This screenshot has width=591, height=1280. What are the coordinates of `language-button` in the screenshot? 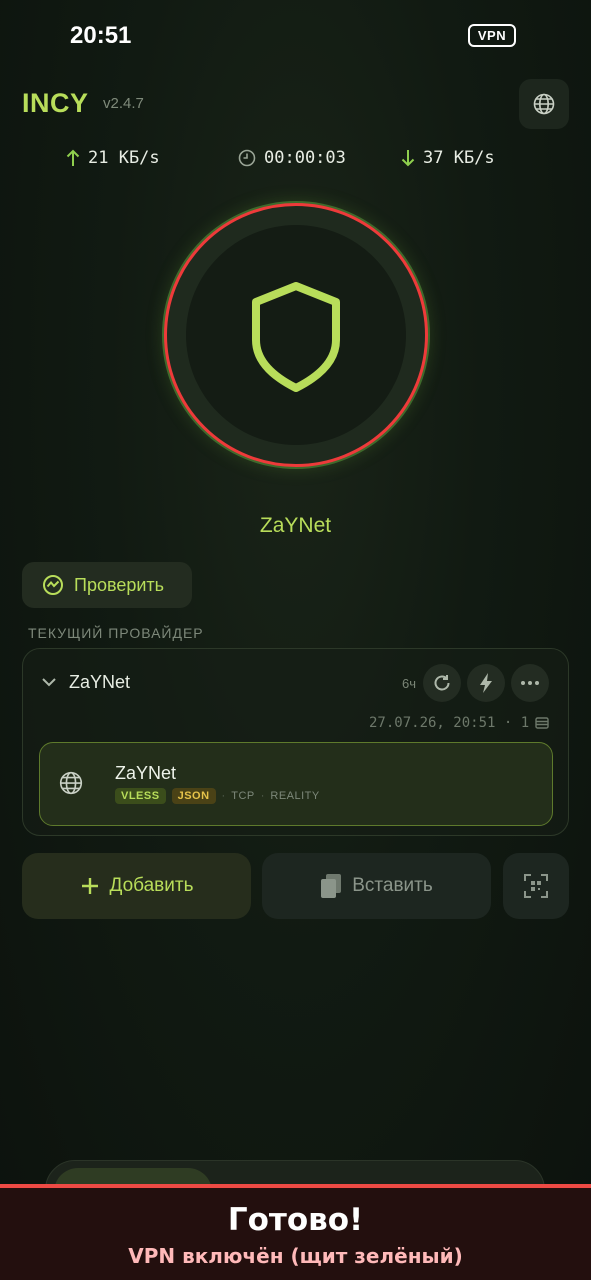 It's located at (544, 104).